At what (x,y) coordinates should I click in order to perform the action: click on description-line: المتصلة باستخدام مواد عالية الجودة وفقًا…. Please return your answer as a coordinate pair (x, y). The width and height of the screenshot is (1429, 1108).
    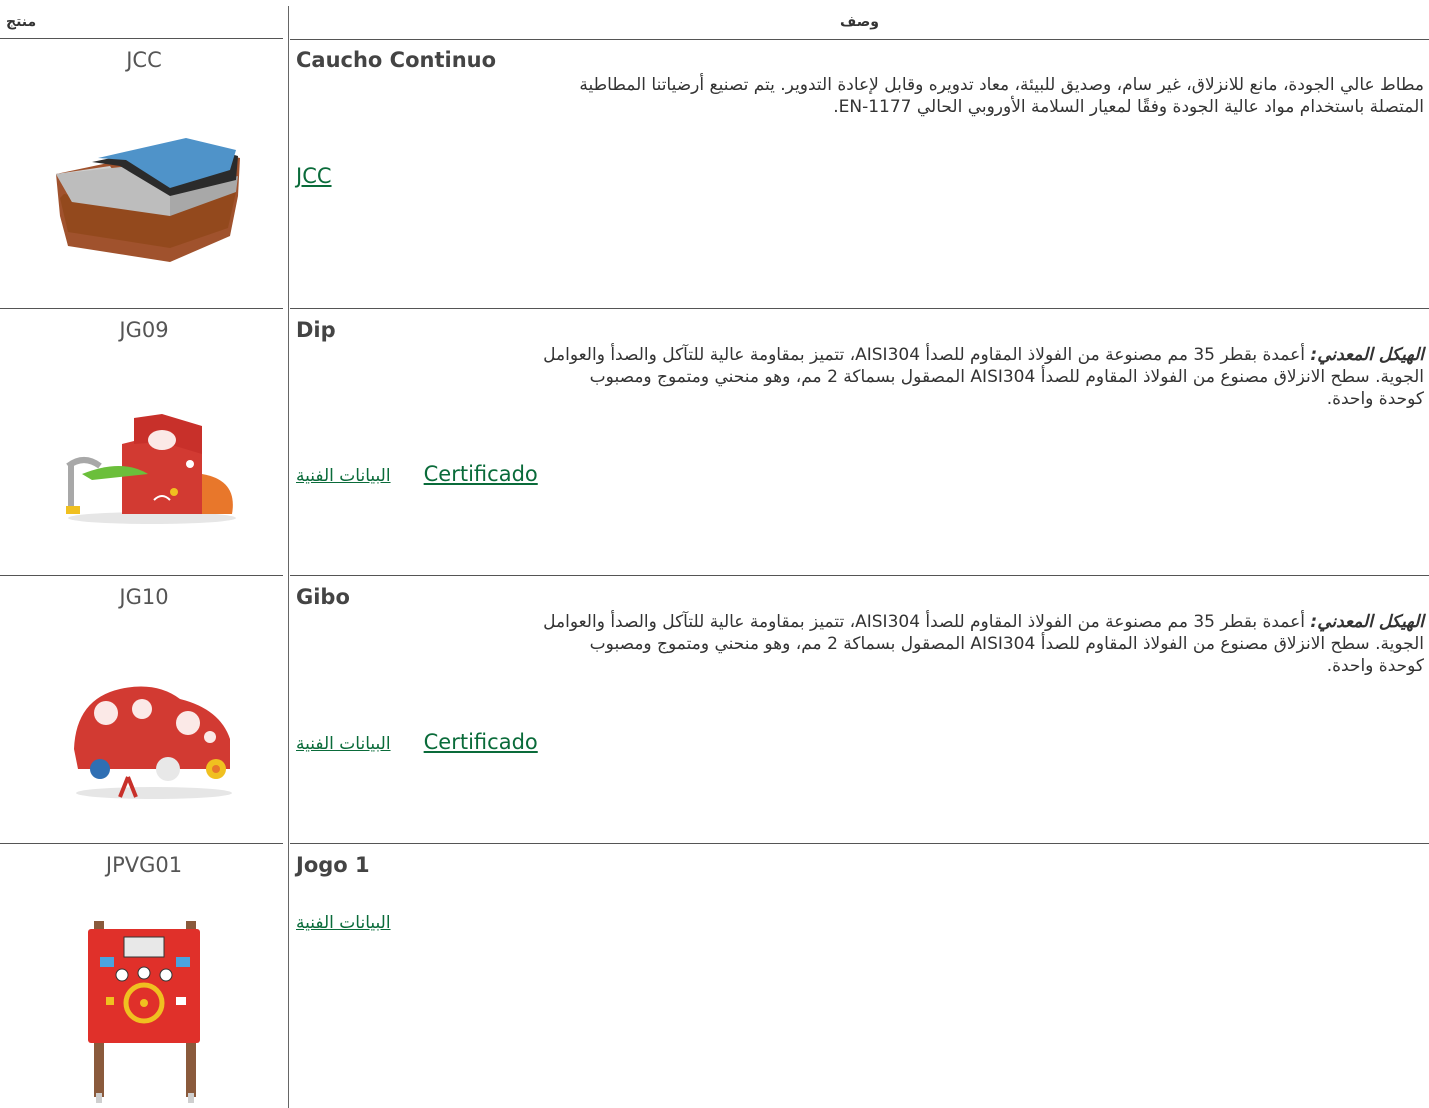
    Looking at the image, I should click on (1128, 107).